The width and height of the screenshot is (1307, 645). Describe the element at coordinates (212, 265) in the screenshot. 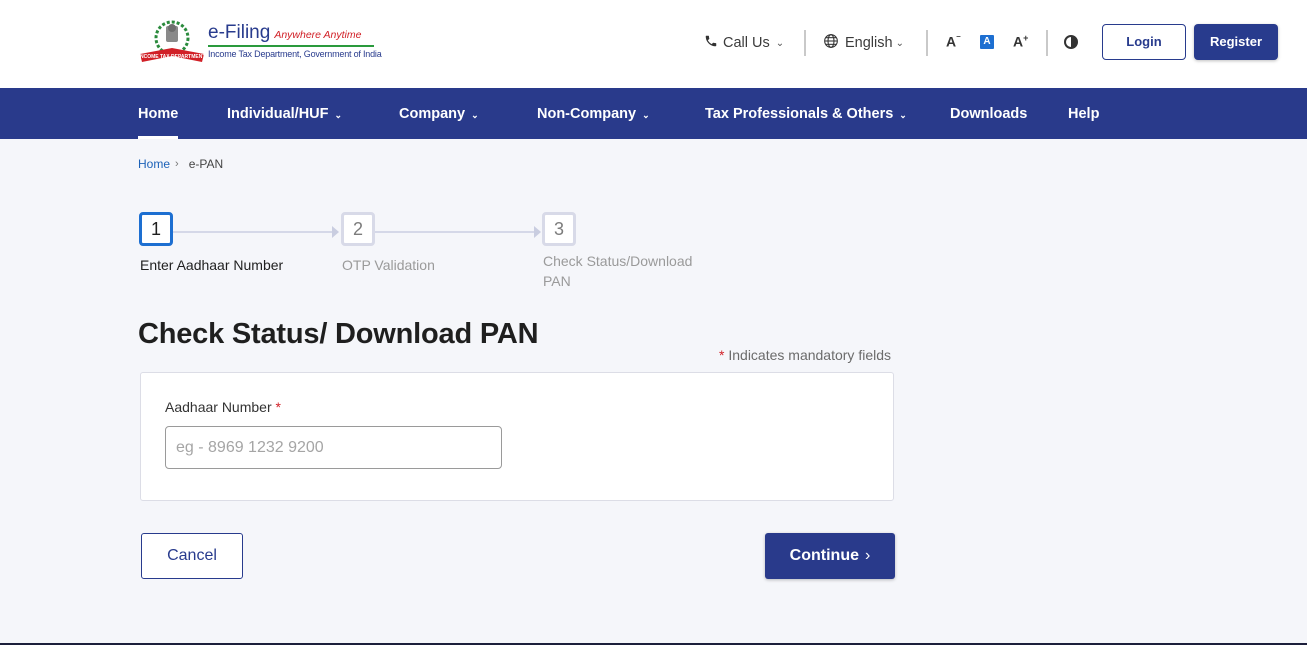

I see `step-1-label: Enter Aadhaar Number` at that location.